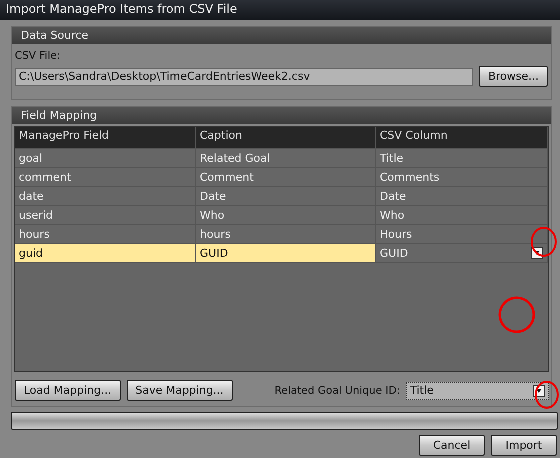 The height and width of the screenshot is (458, 560). What do you see at coordinates (524, 445) in the screenshot?
I see `dialog-button: Import` at bounding box center [524, 445].